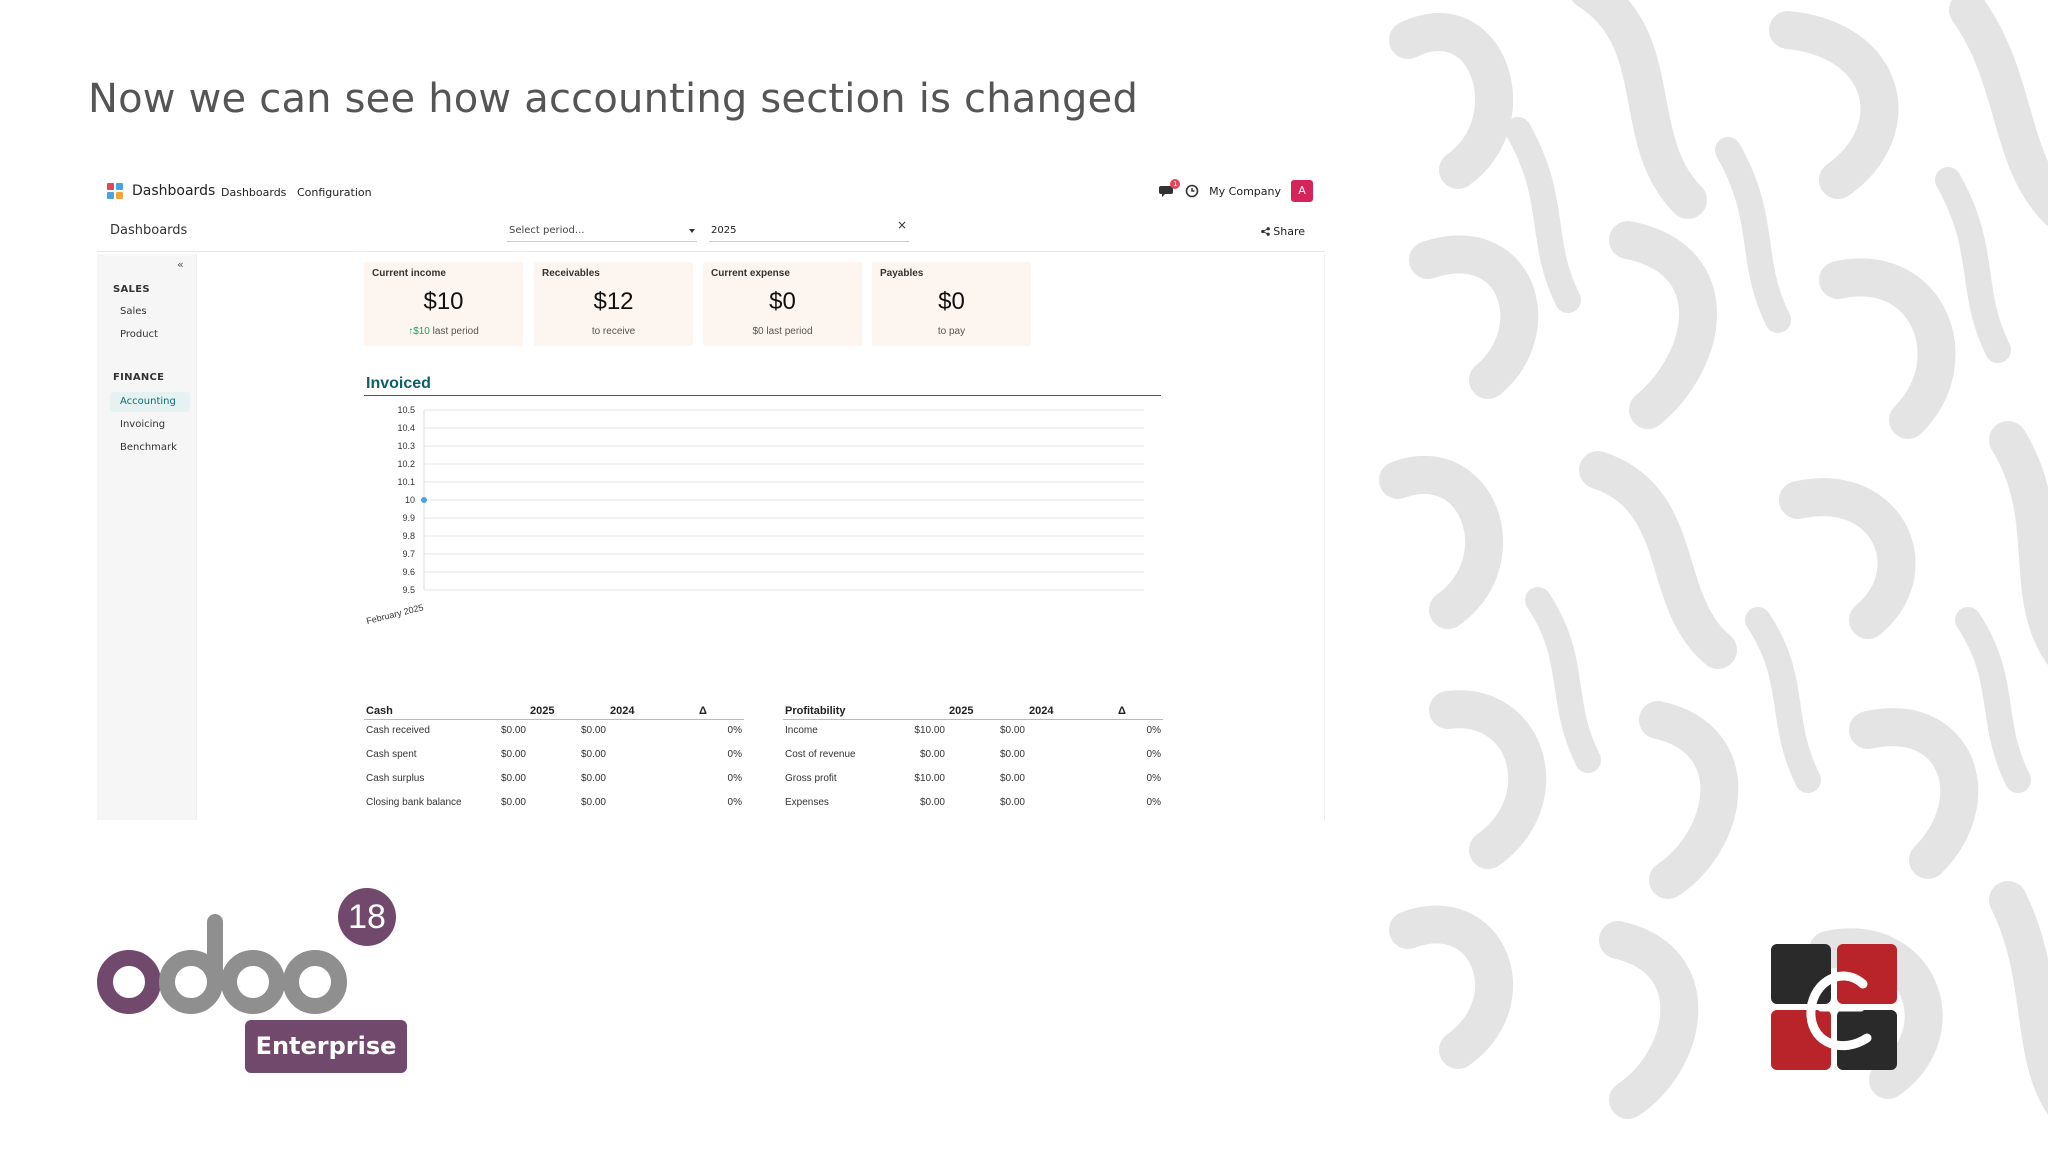 Image resolution: width=2048 pixels, height=1152 pixels. Describe the element at coordinates (150, 448) in the screenshot. I see `sidebar-item-benchmark: Benchmark` at that location.